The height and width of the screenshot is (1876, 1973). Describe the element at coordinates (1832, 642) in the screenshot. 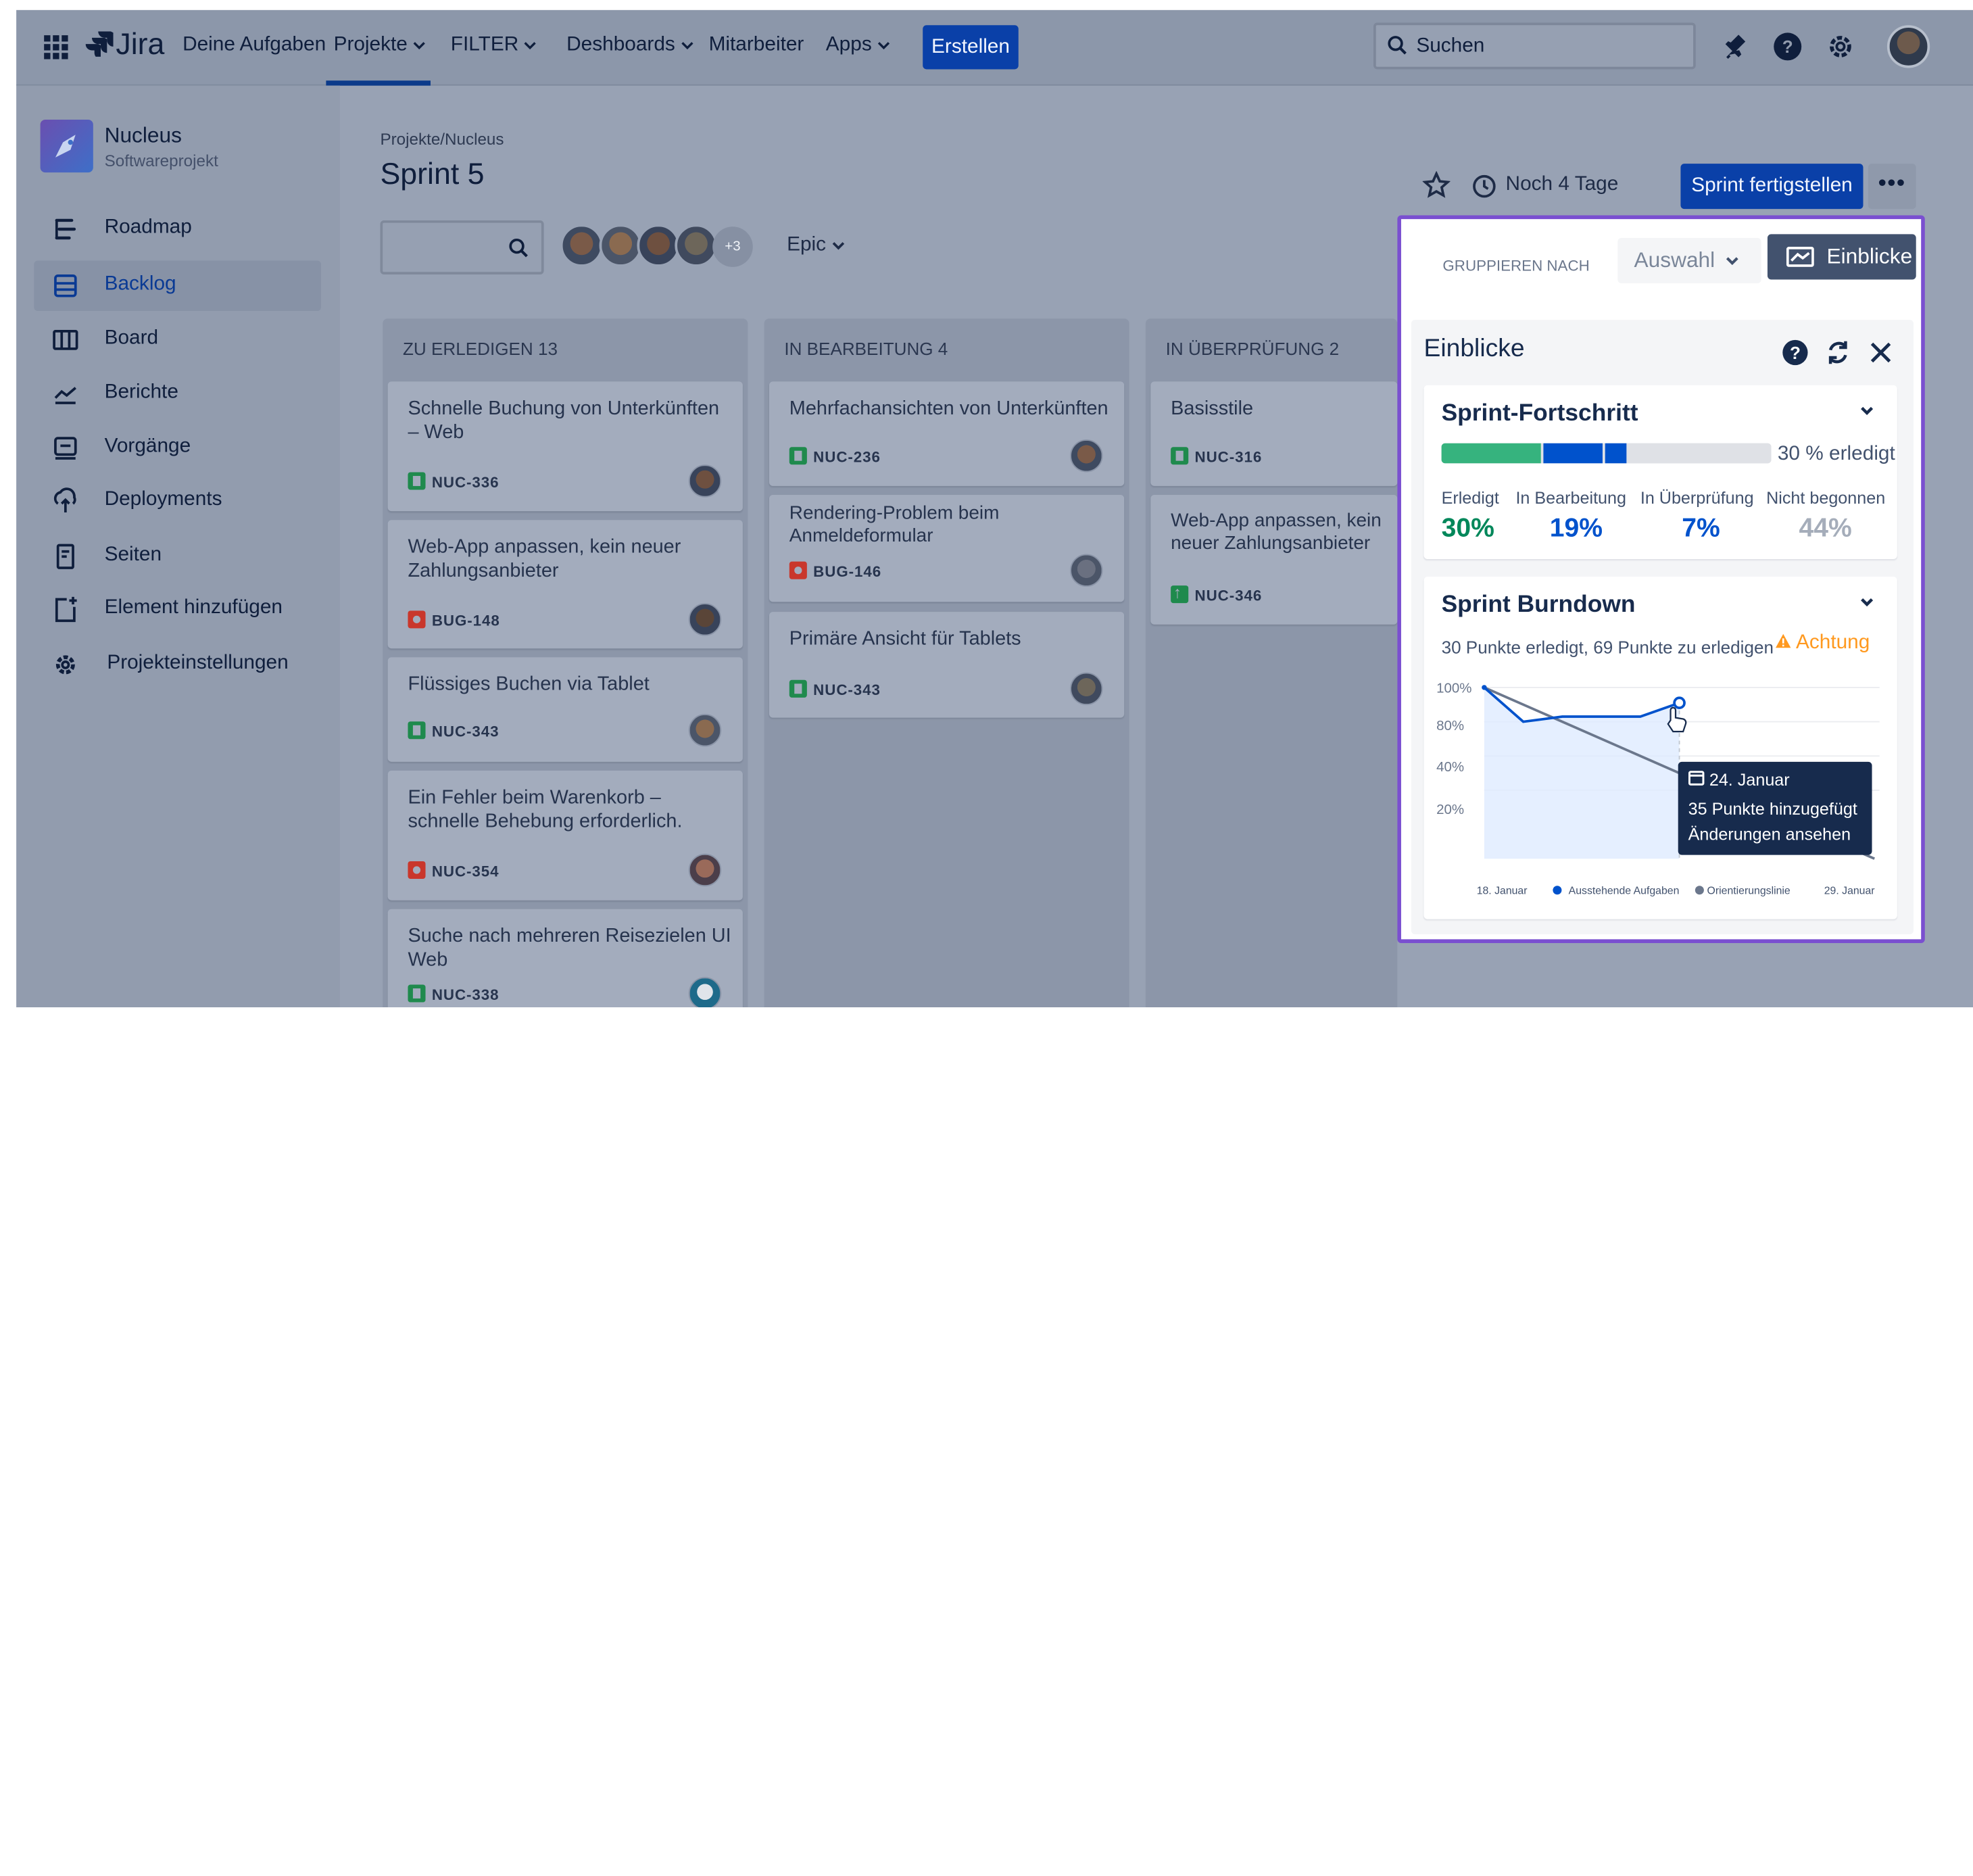

I see `warning-label: Achtung` at that location.